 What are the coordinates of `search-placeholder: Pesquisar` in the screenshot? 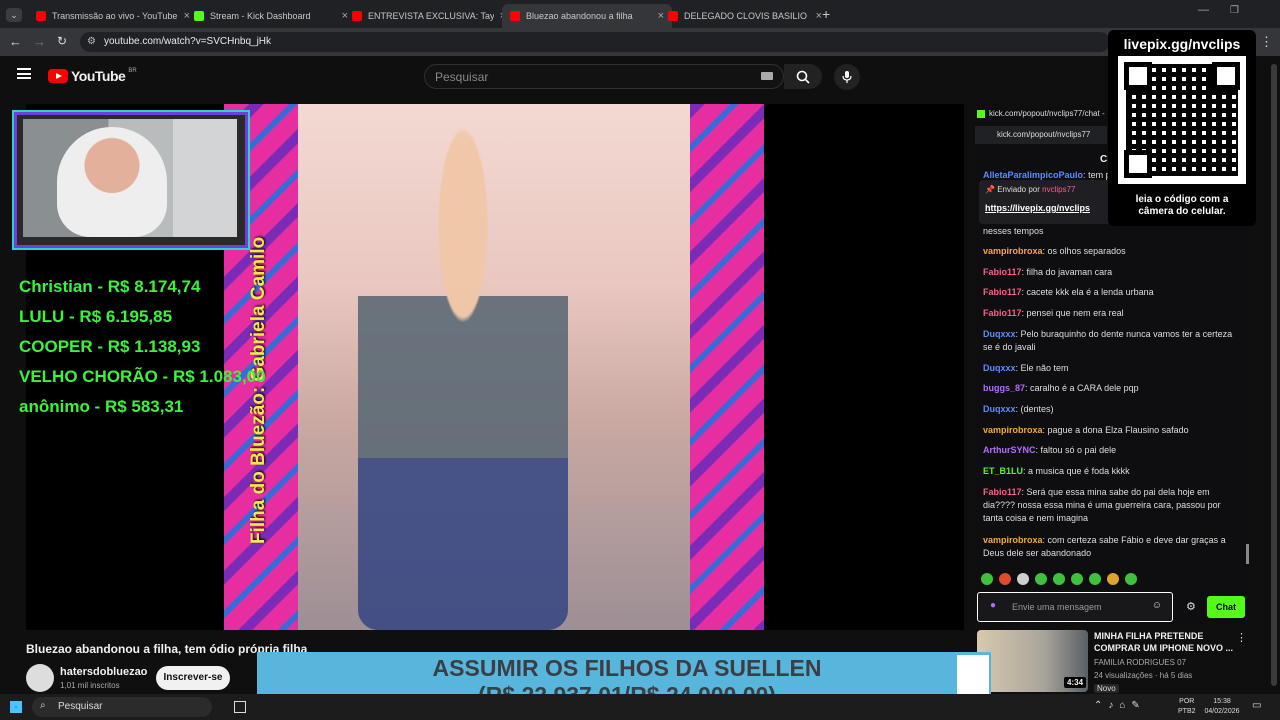 It's located at (462, 77).